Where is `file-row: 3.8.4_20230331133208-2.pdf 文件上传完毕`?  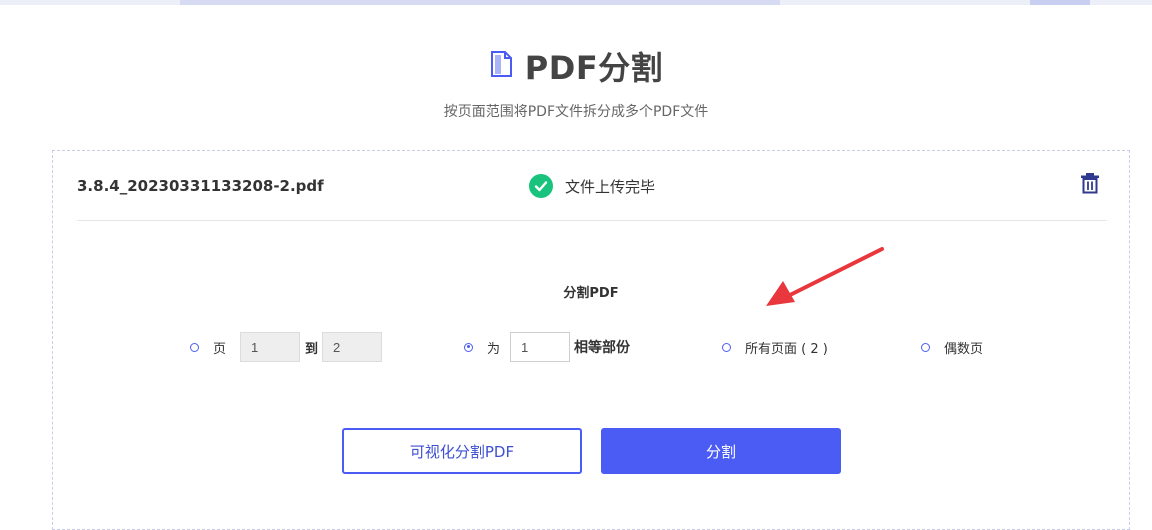
file-row: 3.8.4_20230331133208-2.pdf 文件上传完毕 is located at coordinates (592, 186).